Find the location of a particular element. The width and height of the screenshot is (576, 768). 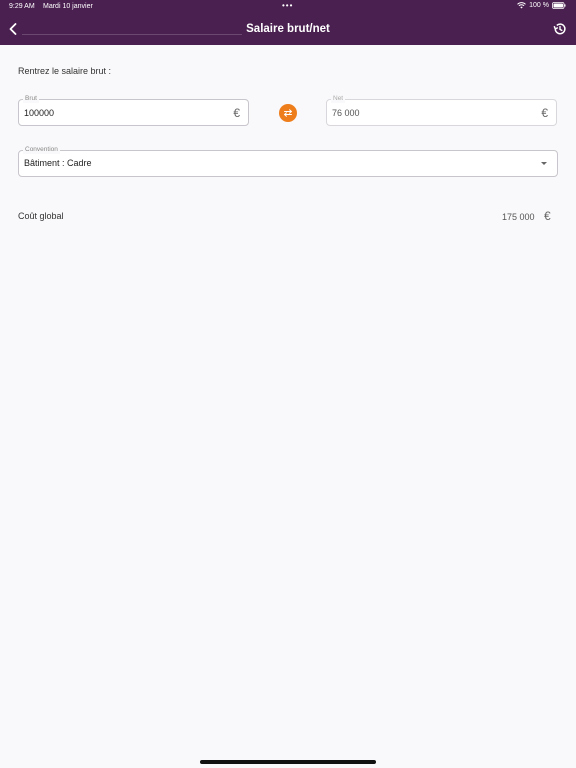

status-bar: 9:29 AM Mardi 10 janvier ••• 100 % is located at coordinates (288, 7).